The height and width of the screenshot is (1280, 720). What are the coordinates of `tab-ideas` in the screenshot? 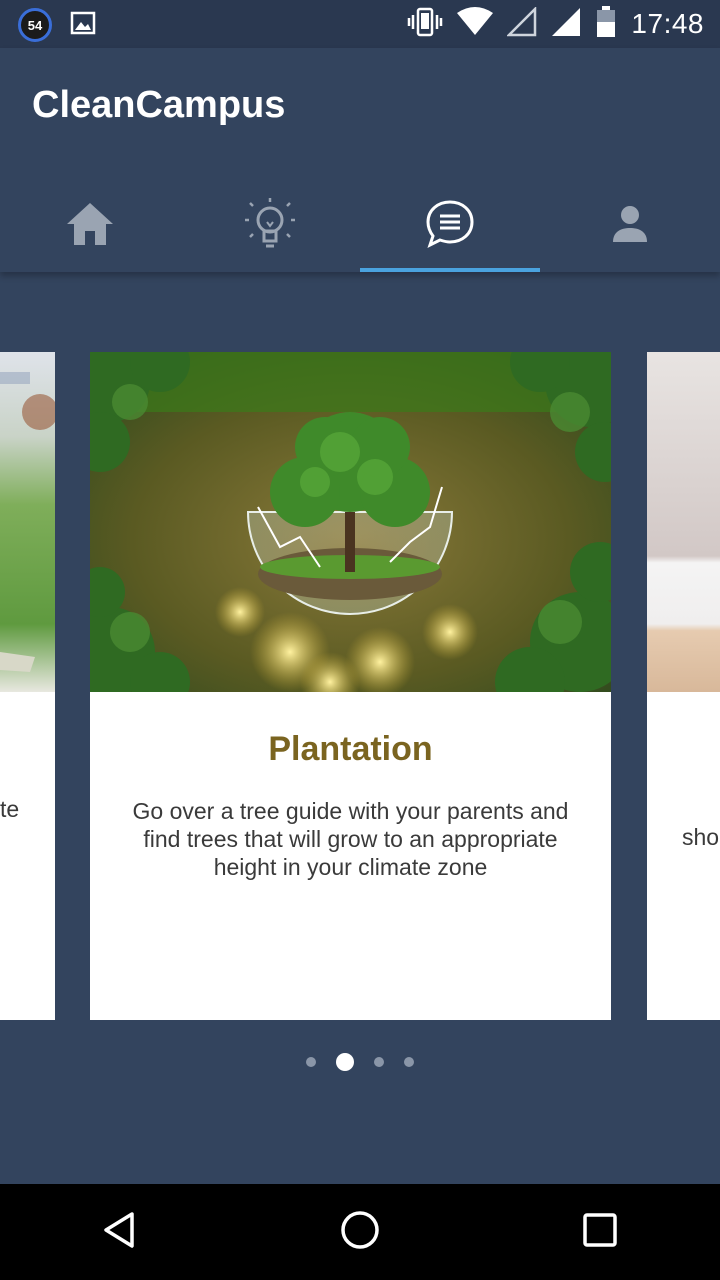 It's located at (270, 226).